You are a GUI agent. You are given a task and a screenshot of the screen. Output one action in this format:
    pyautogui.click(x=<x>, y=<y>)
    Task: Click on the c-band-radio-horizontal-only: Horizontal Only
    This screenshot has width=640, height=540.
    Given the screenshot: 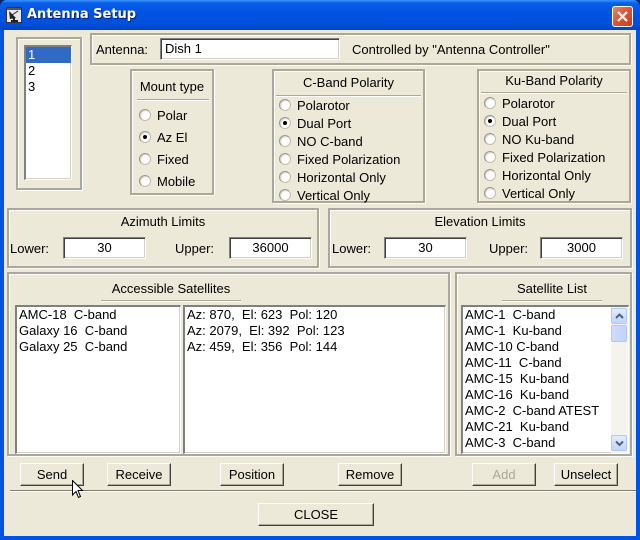 What is the action you would take?
    pyautogui.click(x=332, y=177)
    